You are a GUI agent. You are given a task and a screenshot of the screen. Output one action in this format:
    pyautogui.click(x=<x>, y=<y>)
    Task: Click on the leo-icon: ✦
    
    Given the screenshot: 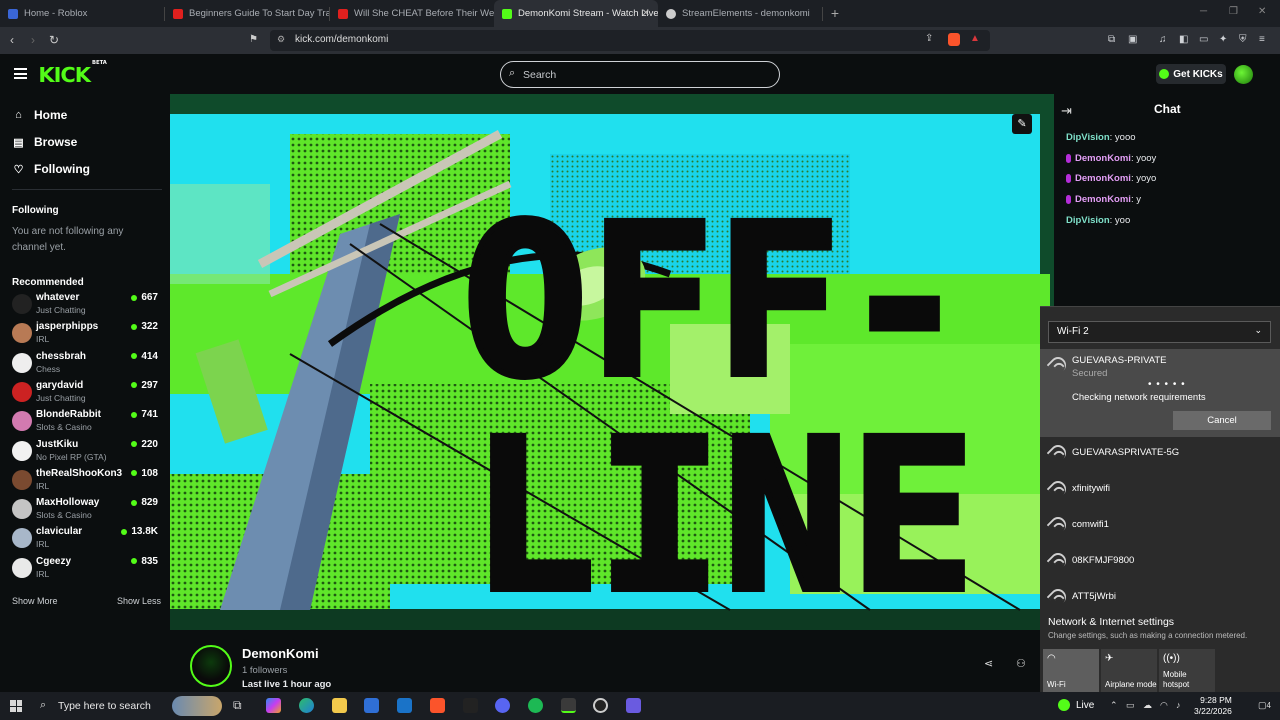 What is the action you would take?
    pyautogui.click(x=1223, y=39)
    